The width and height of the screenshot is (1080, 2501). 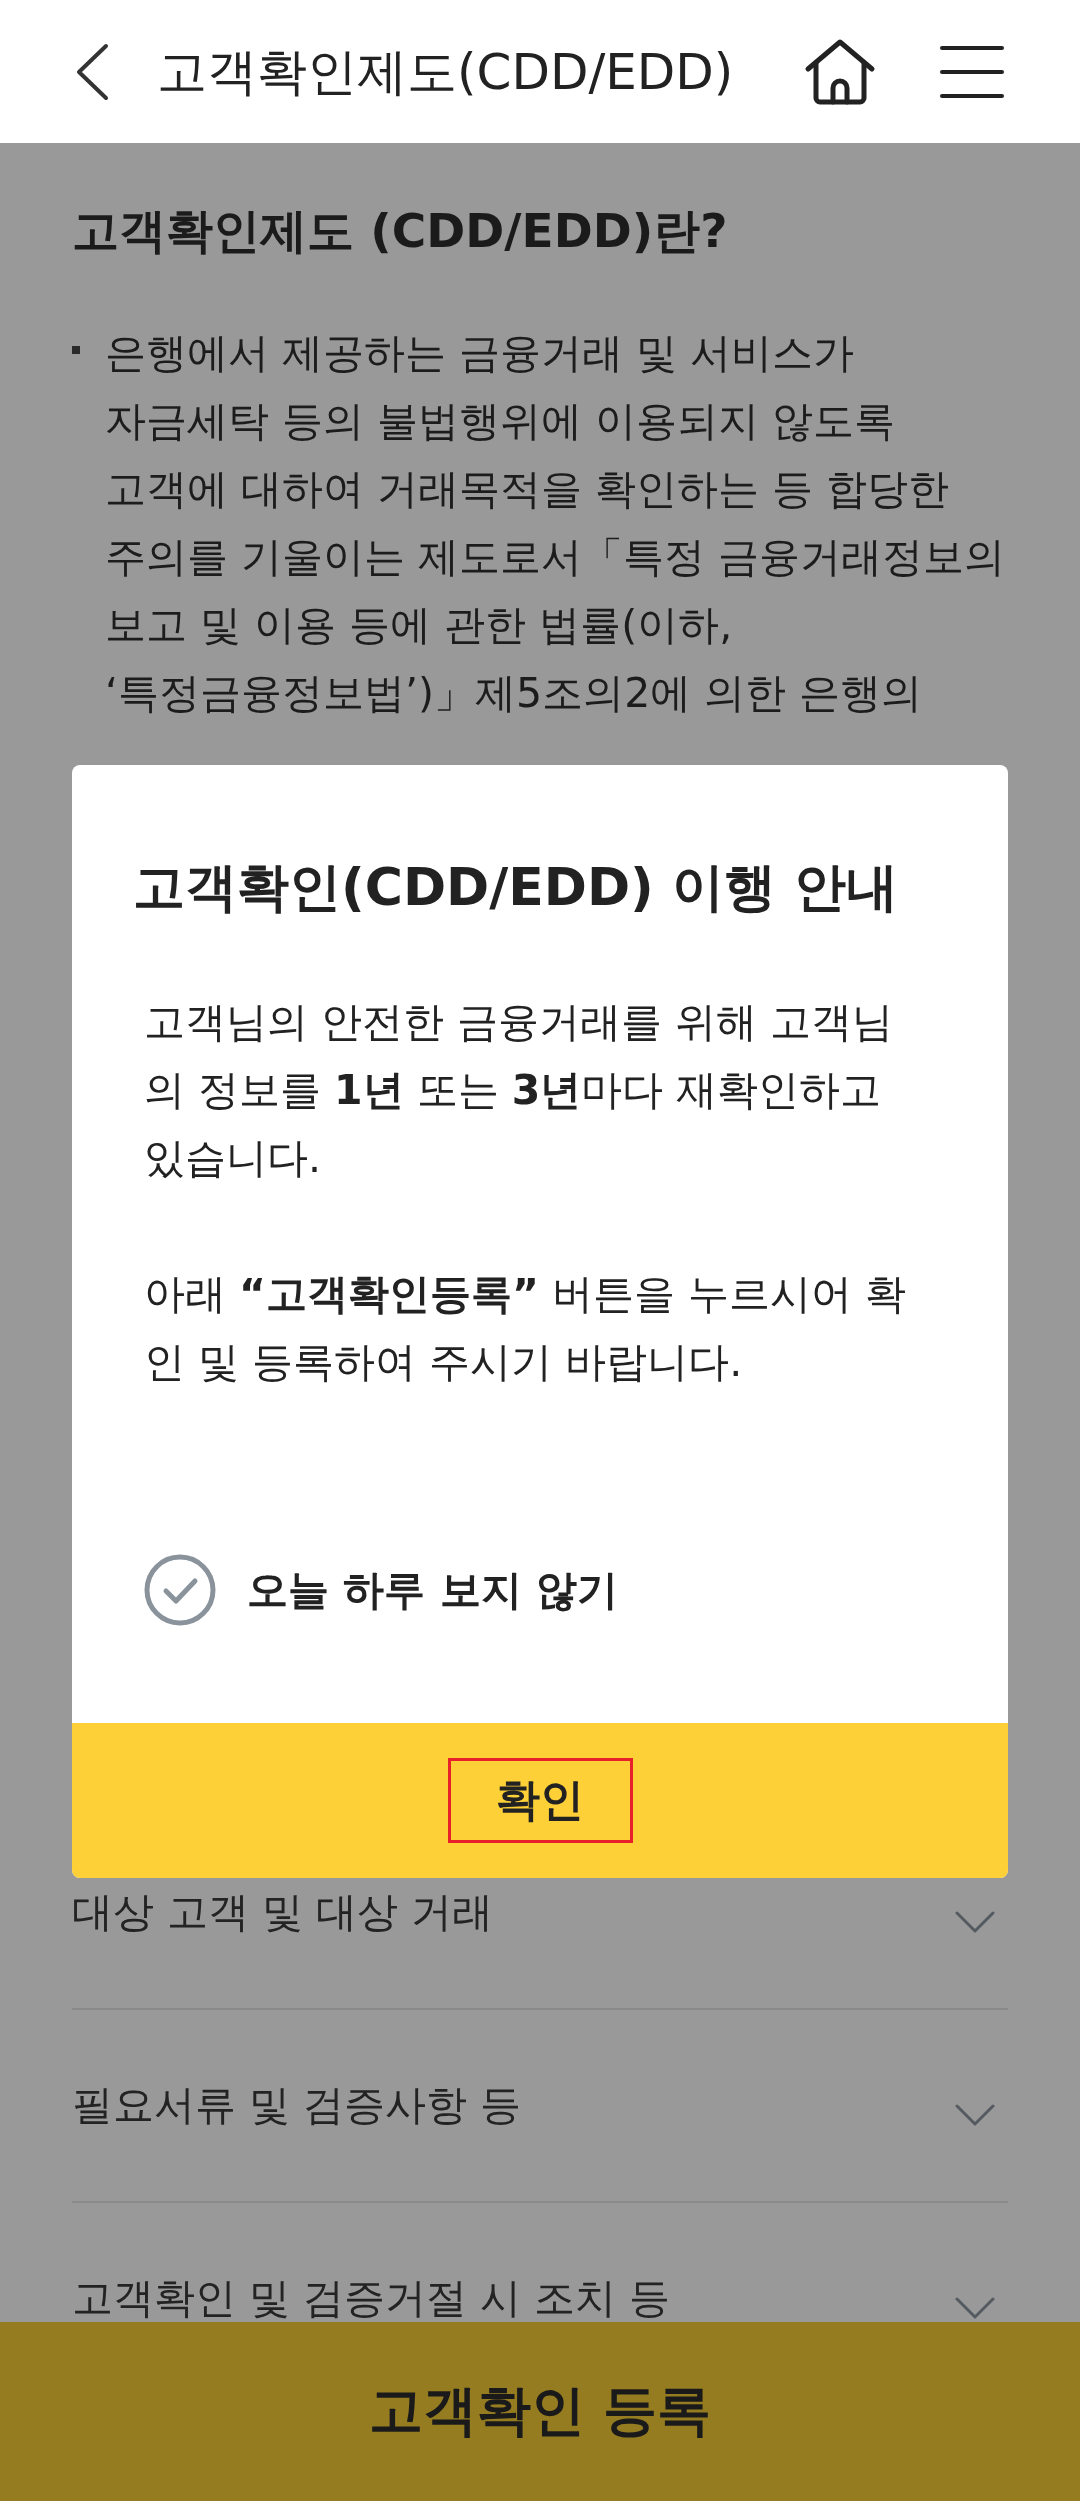 I want to click on bullet-text: 은행에서 제공하는 금융거래 및 서비스가 자금세탁 등의 불법행위에 이용되지 않도록 고객에 대하여 거래목적을 확인하는 등 합당한 주의를 기울이는 제도로서「특정 금융거래정보의 보고 및 이용 등에 관한 법률(이하, ‘특정금융정보법’)」제5조의2에 의한 은행의, so click(x=556, y=523).